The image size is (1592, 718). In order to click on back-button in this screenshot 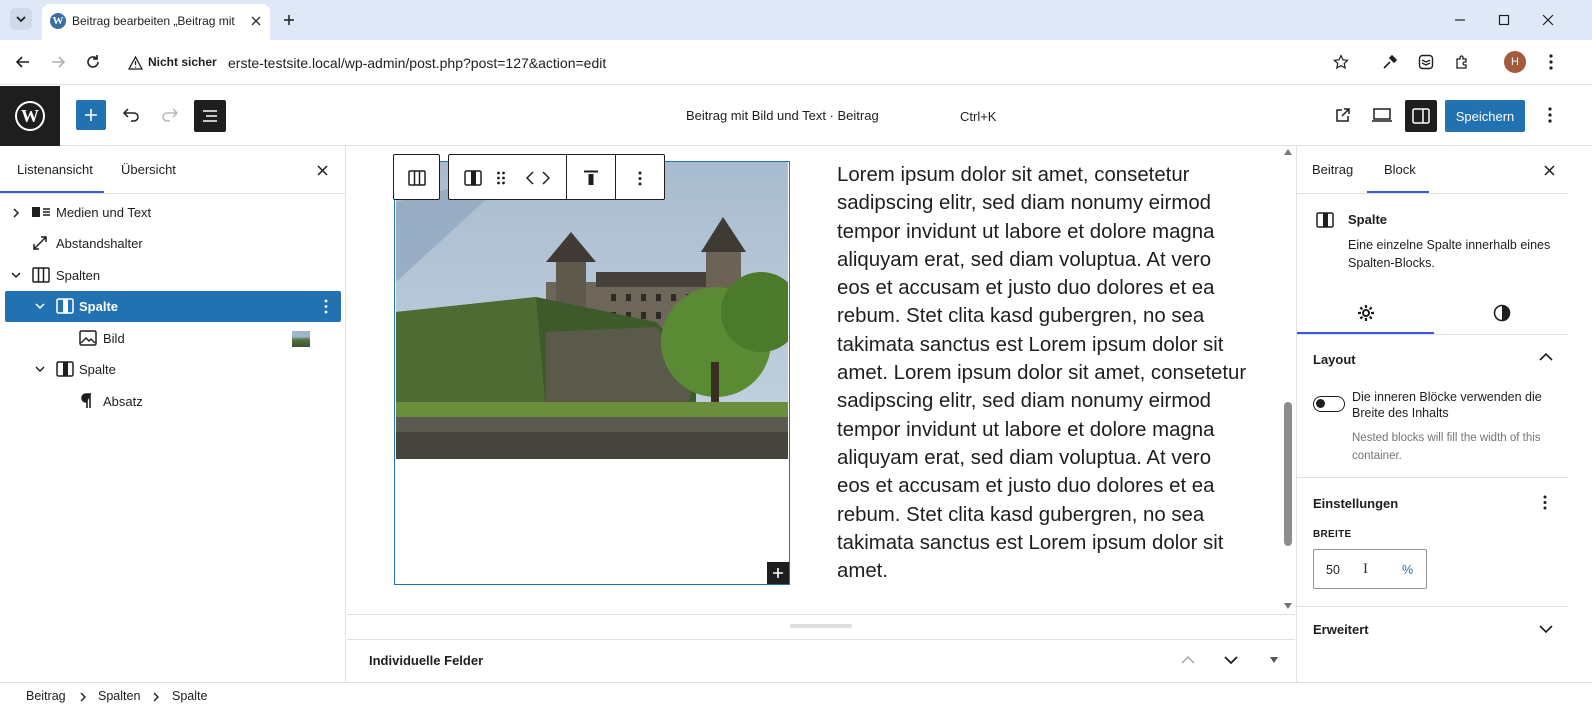, I will do `click(23, 62)`.